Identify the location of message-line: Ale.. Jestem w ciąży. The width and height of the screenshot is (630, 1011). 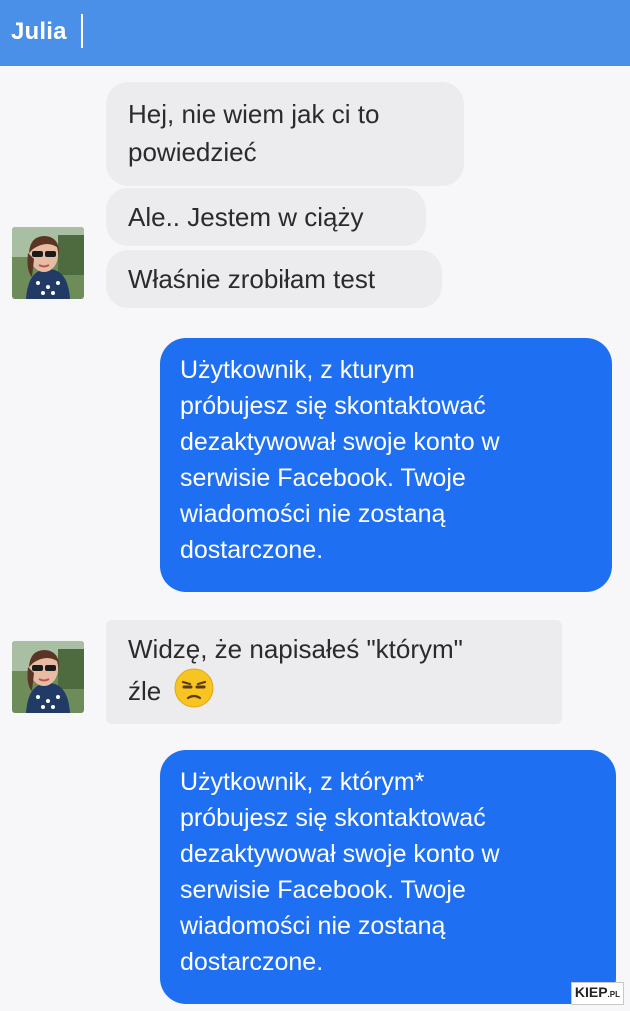
(246, 217).